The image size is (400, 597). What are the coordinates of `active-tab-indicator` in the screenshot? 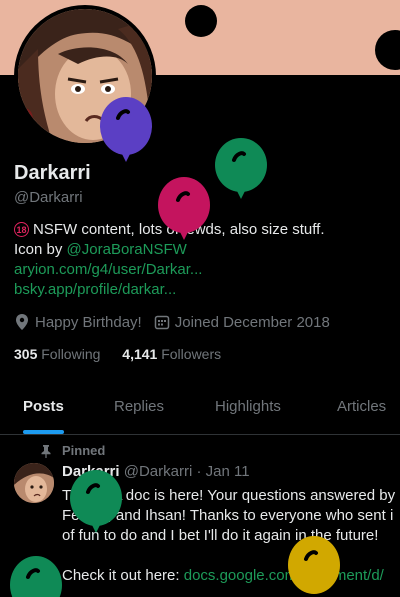 It's located at (43, 432).